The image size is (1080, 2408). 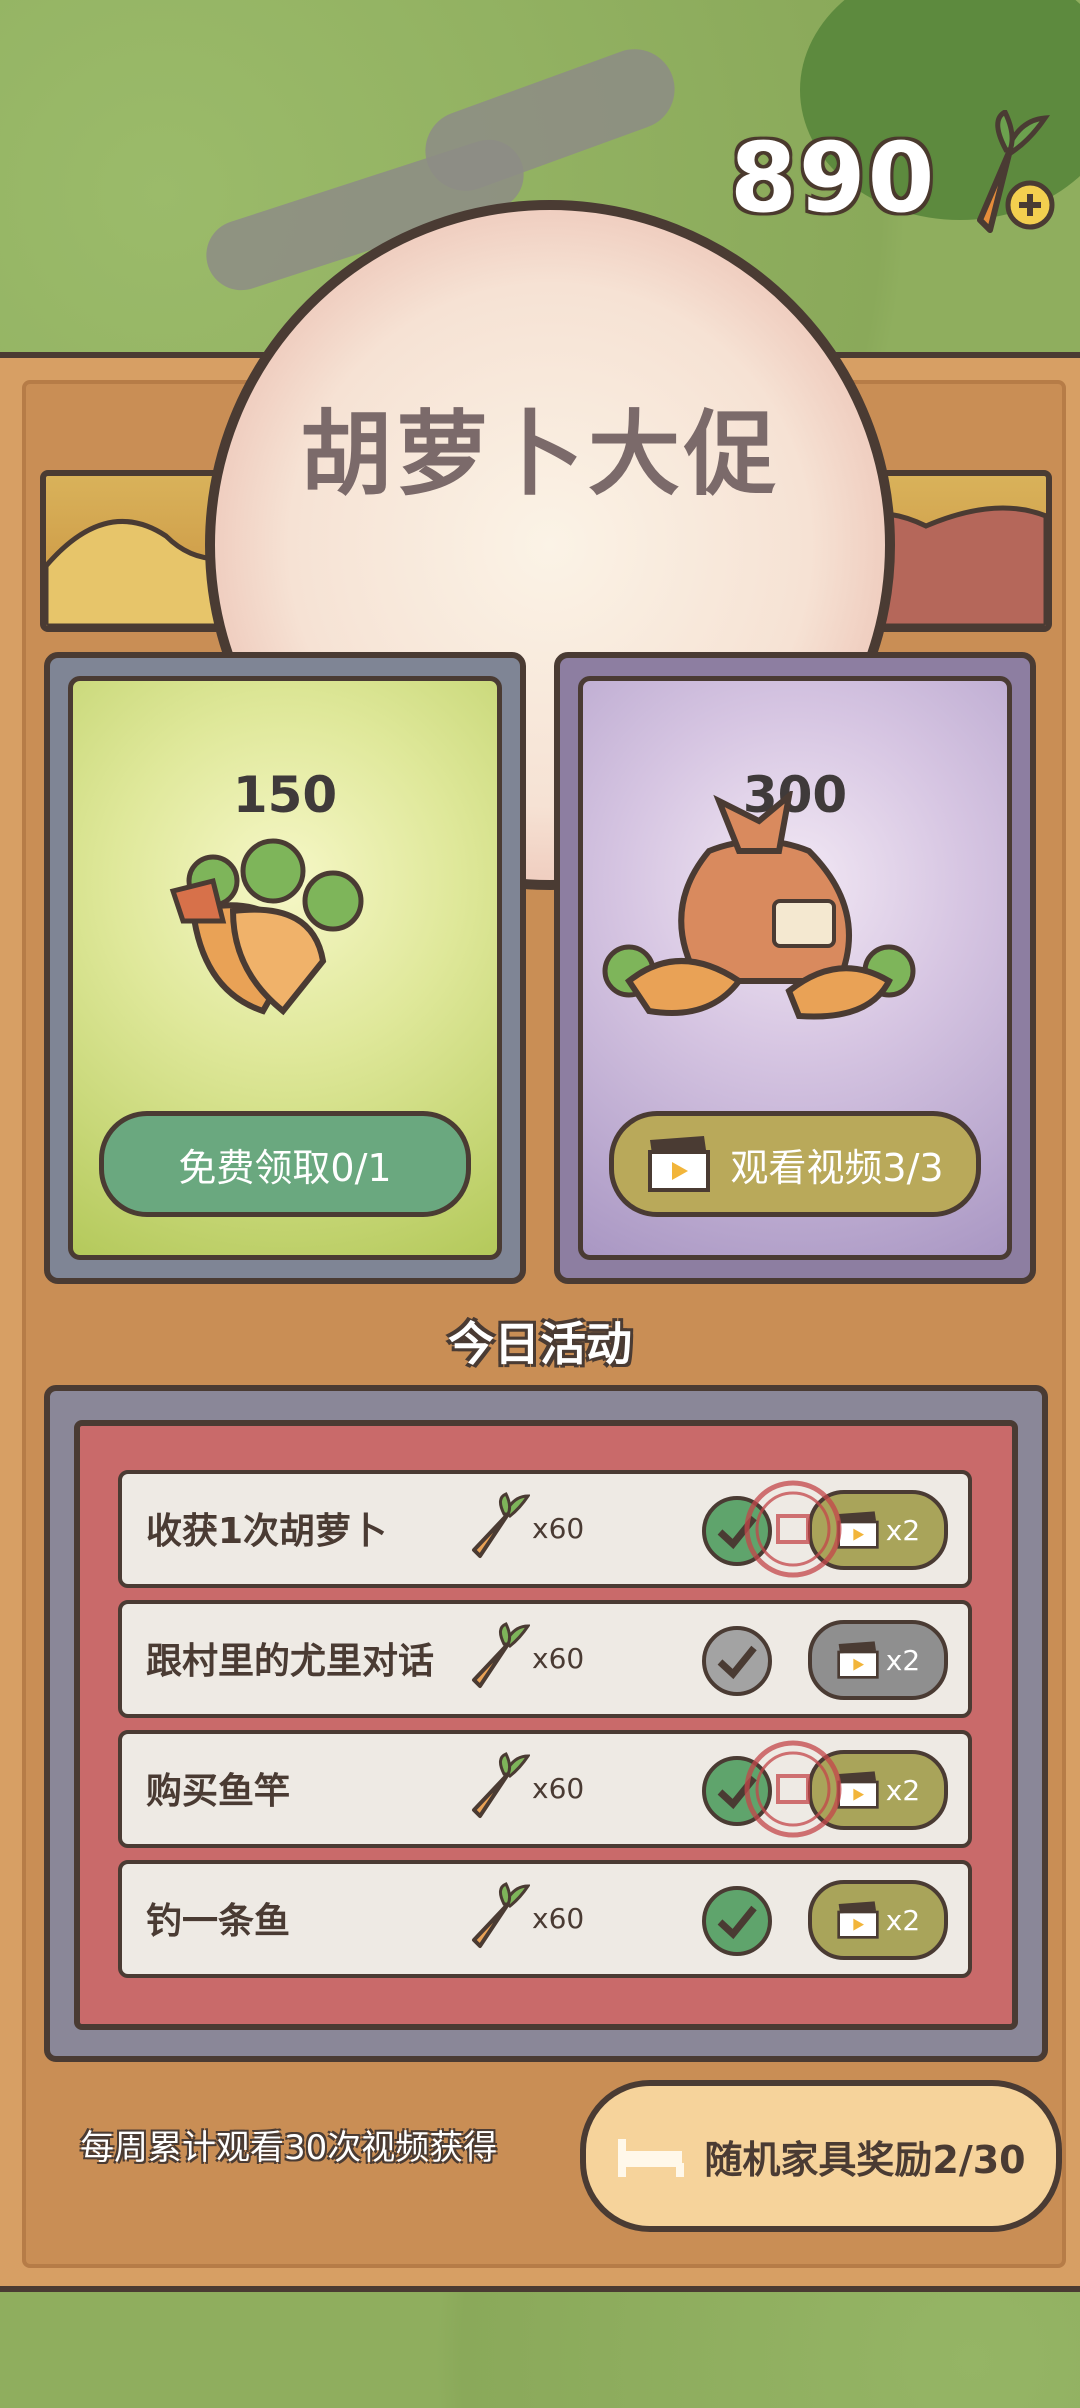 I want to click on watch-video-button: 观看视频3/3, so click(x=795, y=1164).